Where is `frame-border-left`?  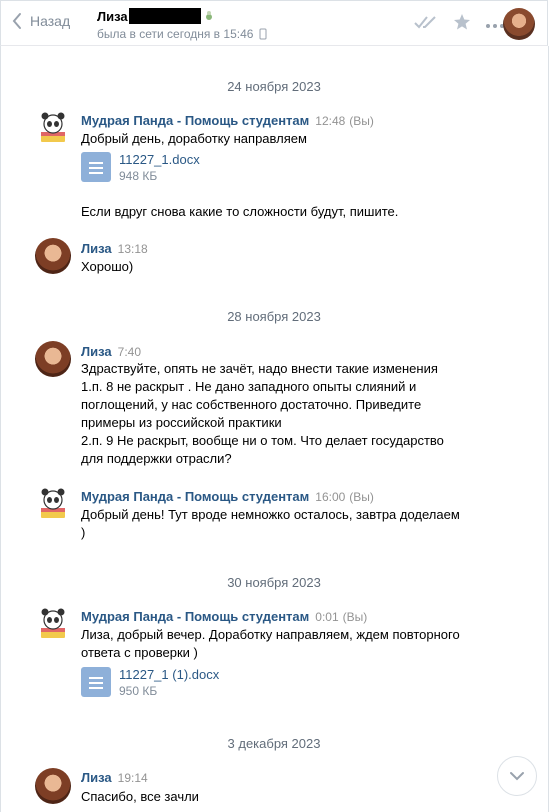 frame-border-left is located at coordinates (0, 429).